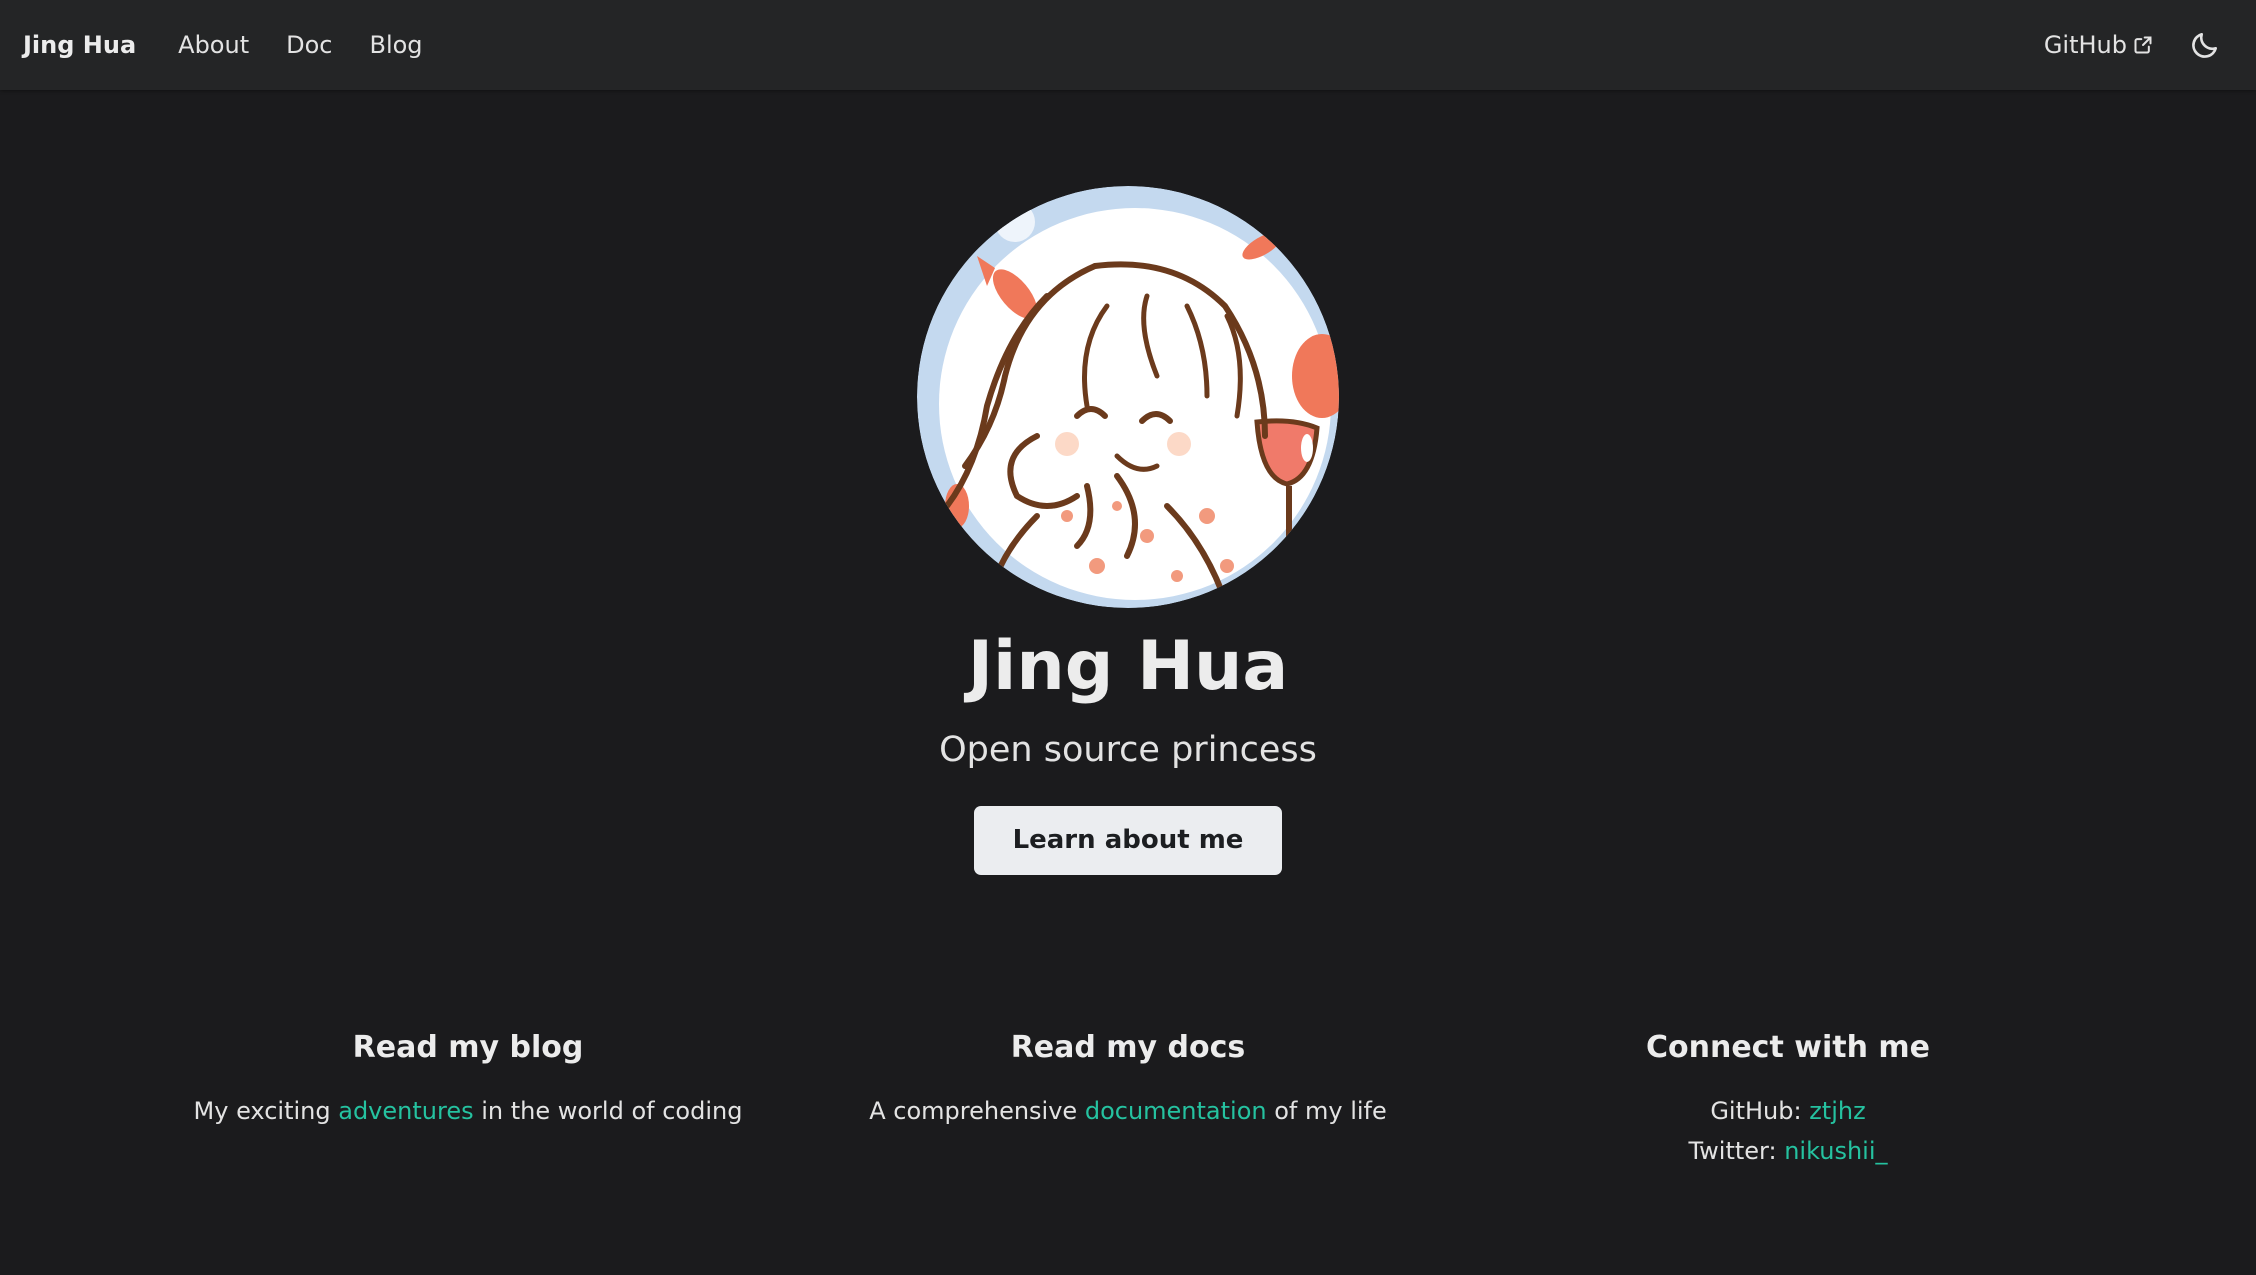  Describe the element at coordinates (1176, 1111) in the screenshot. I see `documentation-link: documentation` at that location.